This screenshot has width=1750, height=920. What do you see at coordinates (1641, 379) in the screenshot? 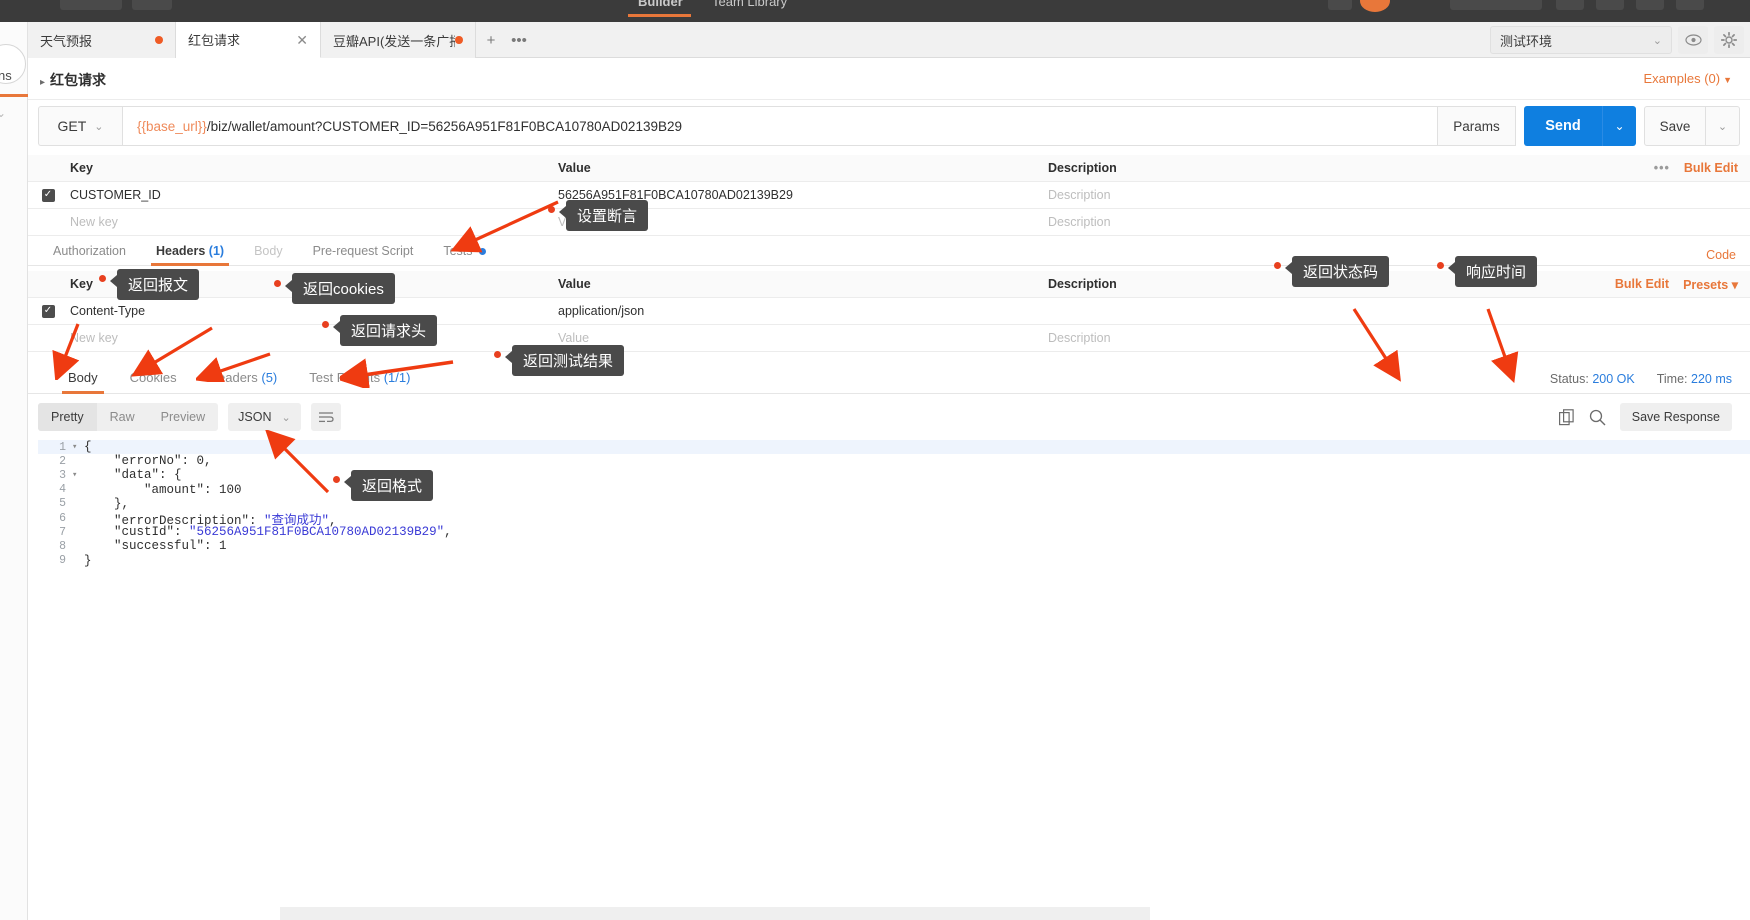
I see `response-meta: Status: 200 OK Time: 220 ms` at bounding box center [1641, 379].